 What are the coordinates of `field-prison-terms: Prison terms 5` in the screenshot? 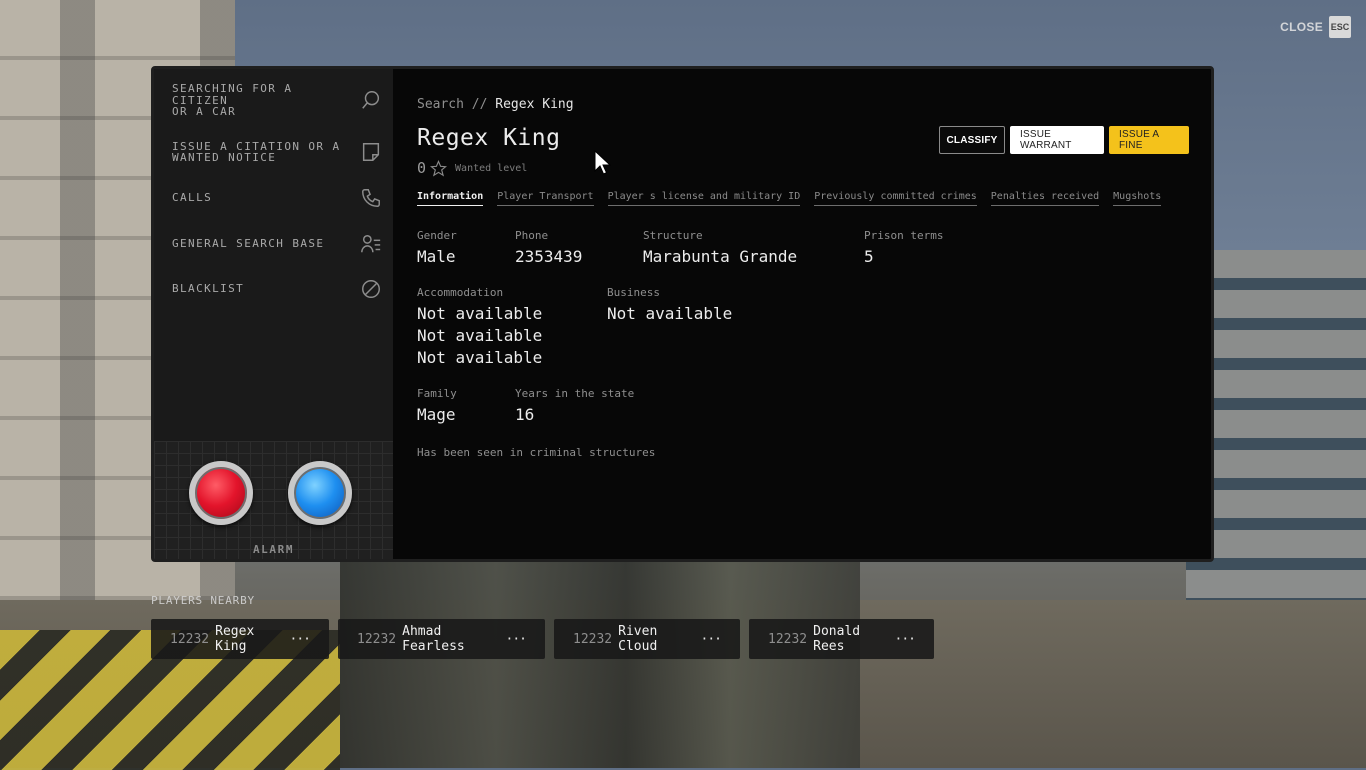 It's located at (903, 248).